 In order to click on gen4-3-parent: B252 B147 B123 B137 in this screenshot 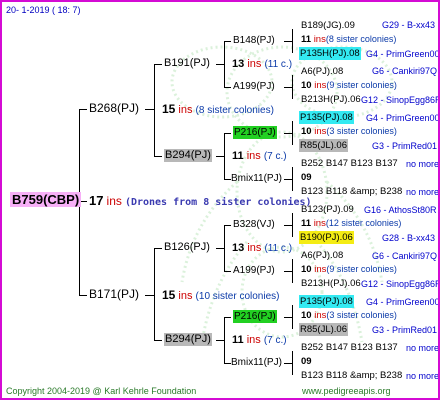, I will do `click(349, 163)`.